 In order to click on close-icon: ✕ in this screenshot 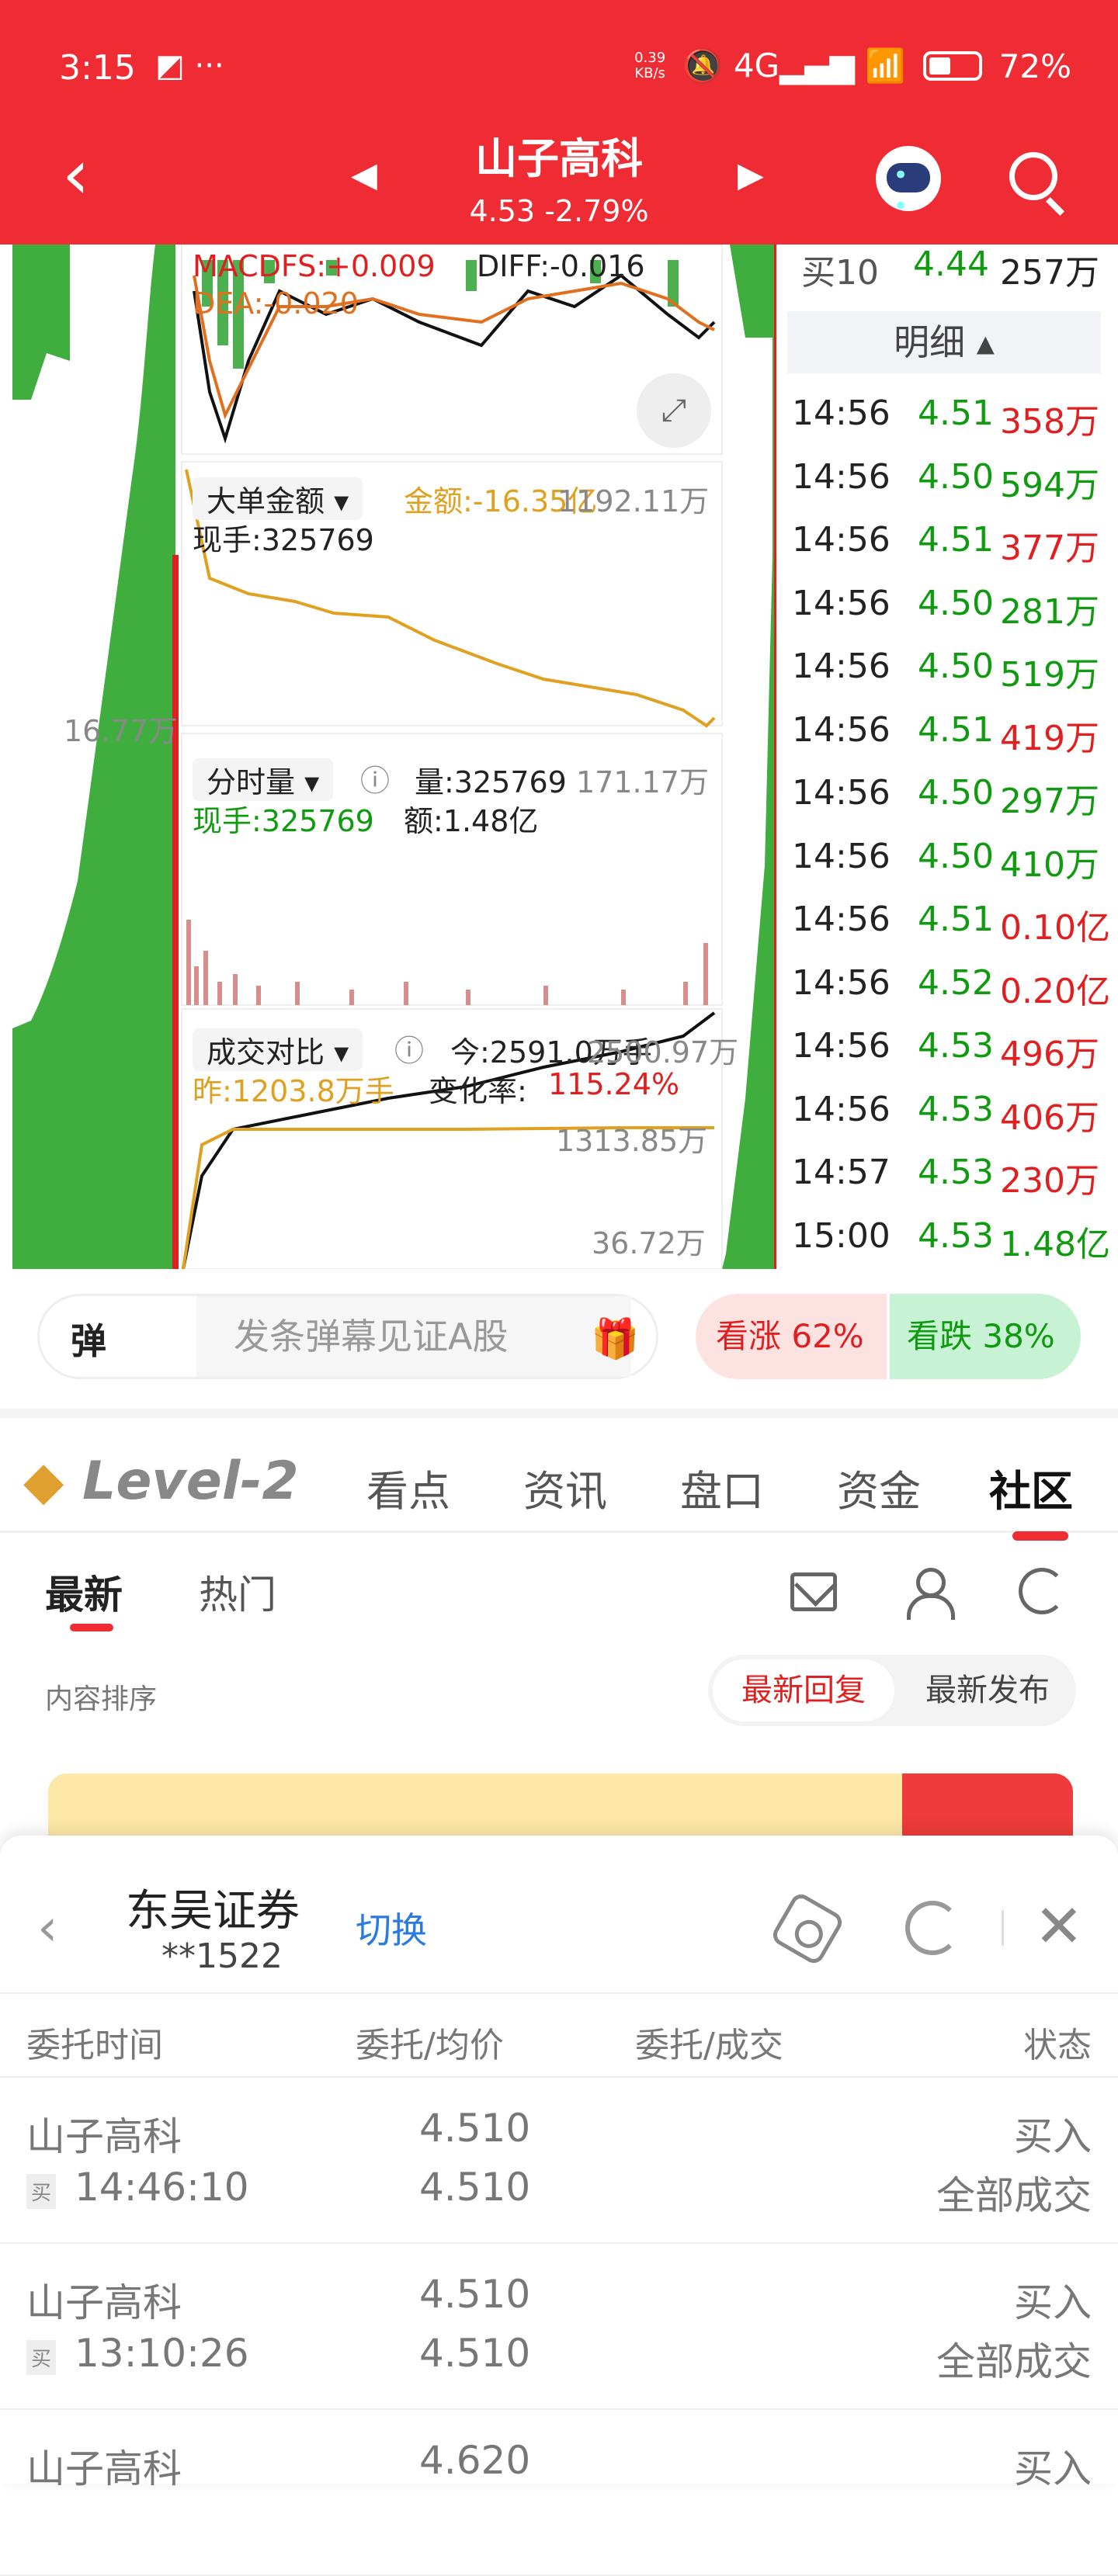, I will do `click(1059, 1926)`.